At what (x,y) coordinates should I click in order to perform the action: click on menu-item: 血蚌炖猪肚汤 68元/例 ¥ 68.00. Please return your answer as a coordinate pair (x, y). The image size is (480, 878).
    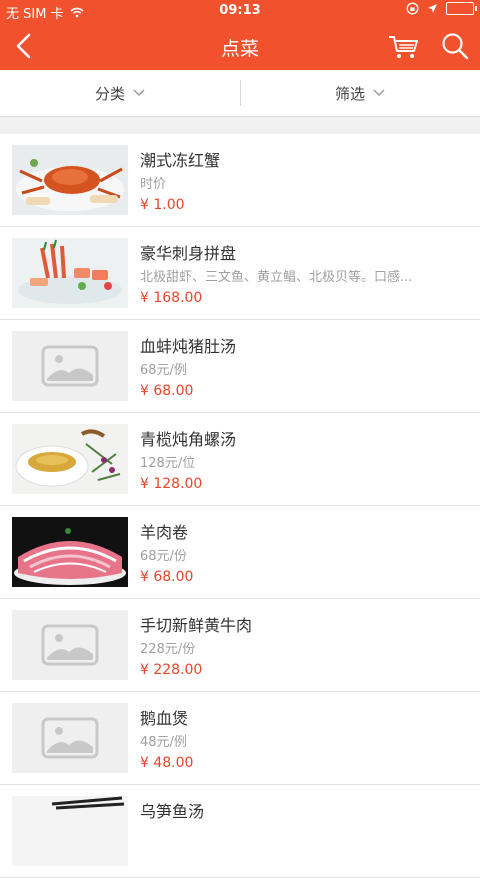
    Looking at the image, I should click on (240, 366).